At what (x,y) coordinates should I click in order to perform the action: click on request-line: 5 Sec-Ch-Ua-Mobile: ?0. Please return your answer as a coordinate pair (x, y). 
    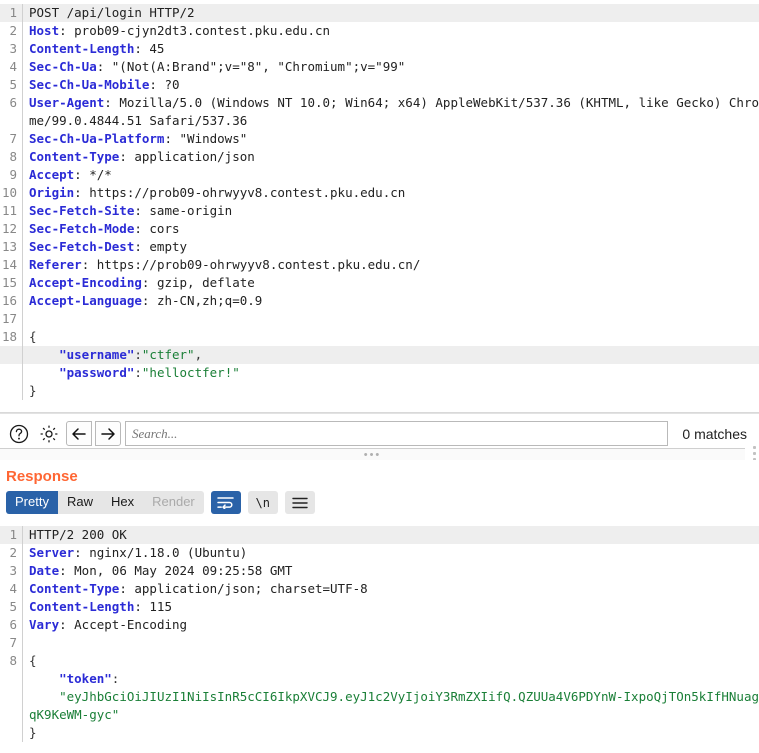
    Looking at the image, I should click on (379, 85).